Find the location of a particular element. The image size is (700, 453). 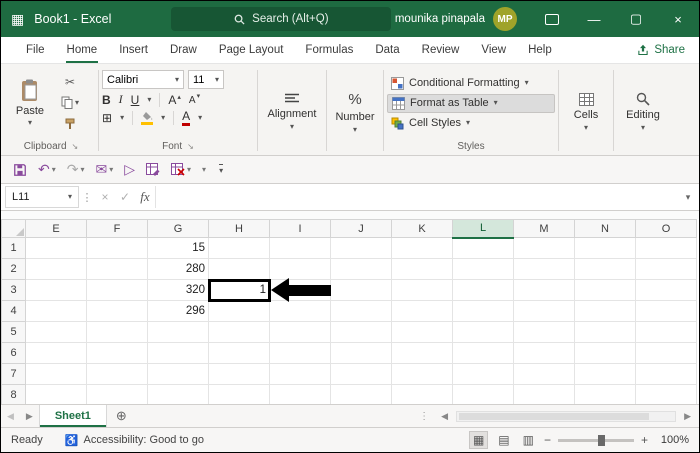

cell-E5 is located at coordinates (56, 332).